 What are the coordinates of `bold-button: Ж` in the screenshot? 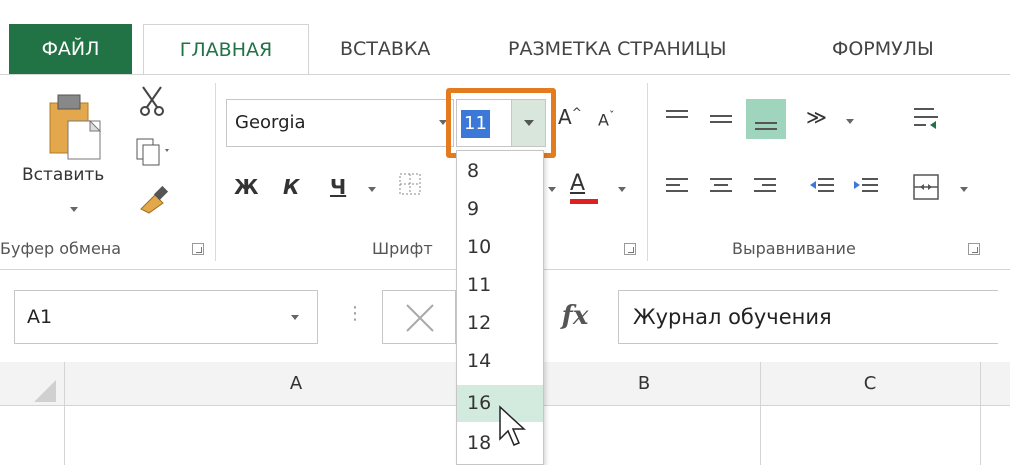 It's located at (246, 187).